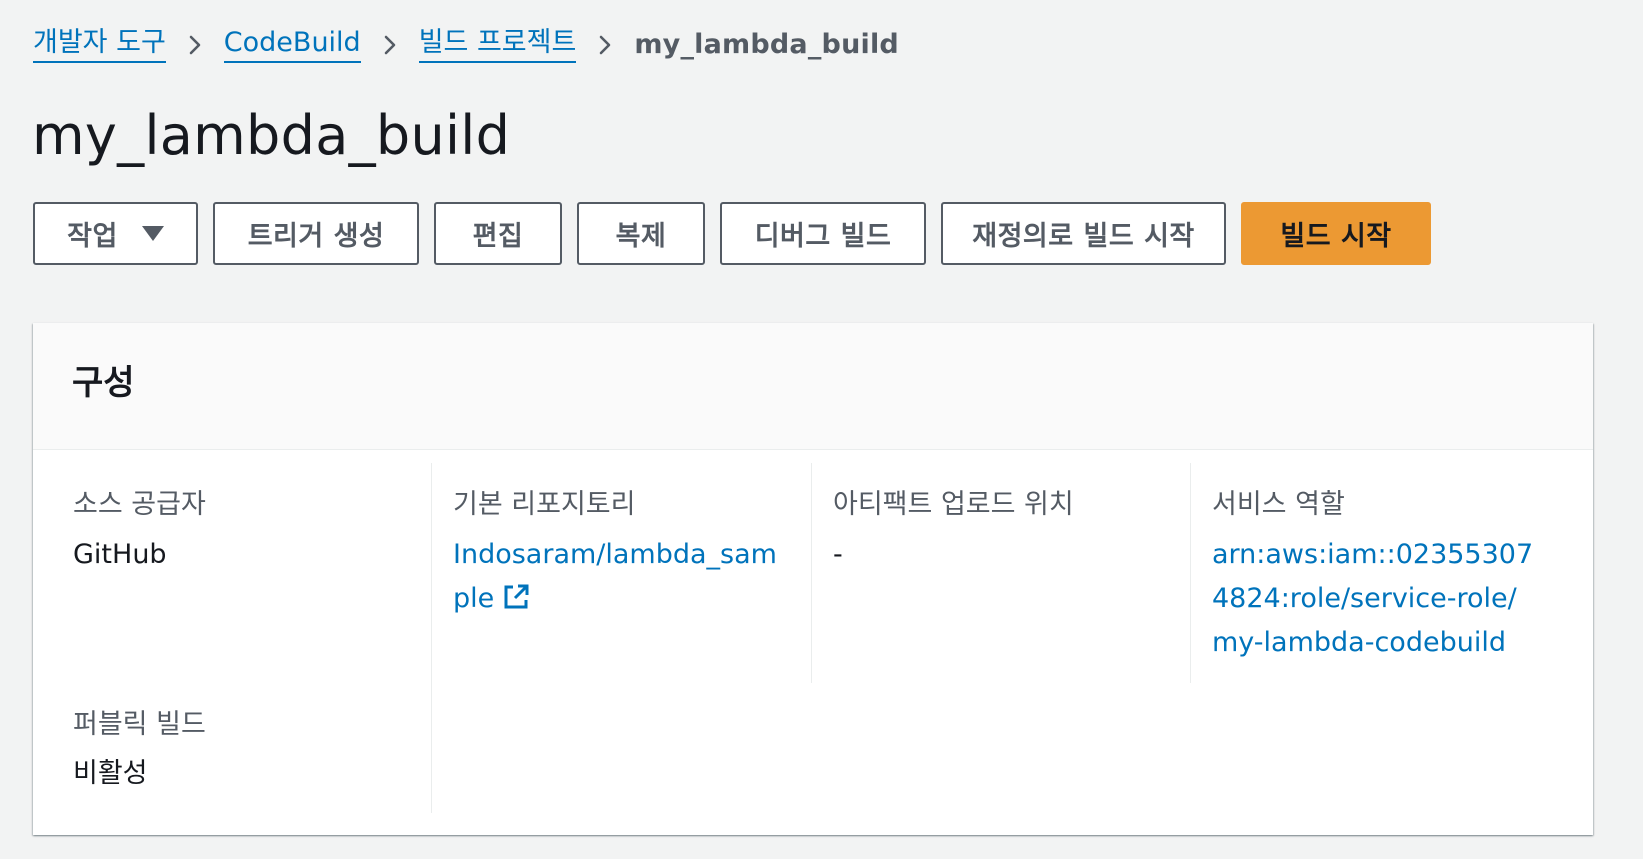 This screenshot has height=859, width=1643. What do you see at coordinates (152, 233) in the screenshot?
I see `caret-down-icon` at bounding box center [152, 233].